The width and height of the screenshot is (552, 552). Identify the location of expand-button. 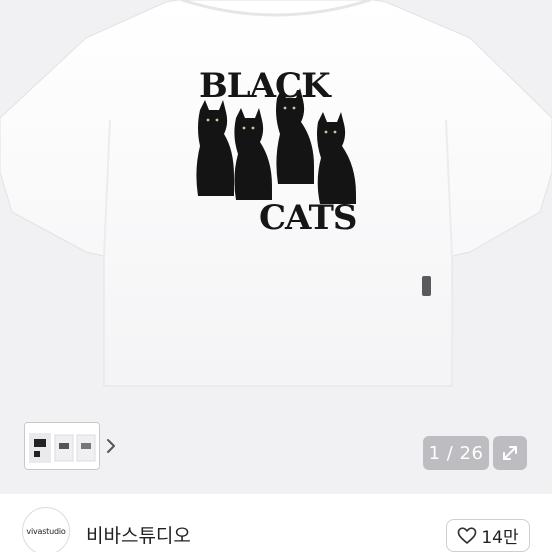
(510, 453).